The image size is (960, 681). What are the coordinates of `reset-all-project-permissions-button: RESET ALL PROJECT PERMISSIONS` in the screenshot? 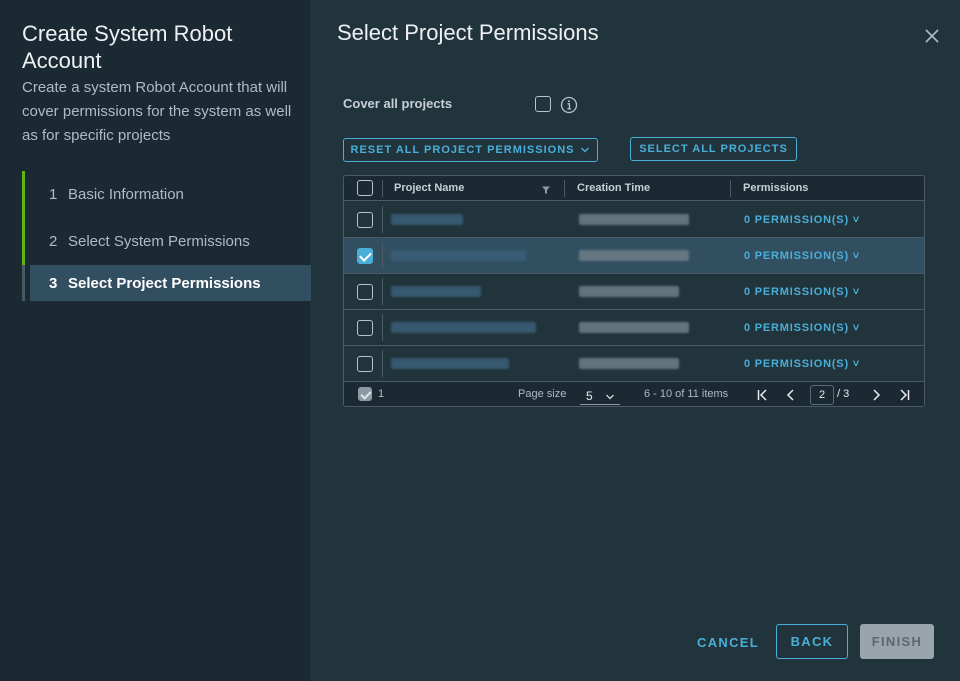 It's located at (470, 150).